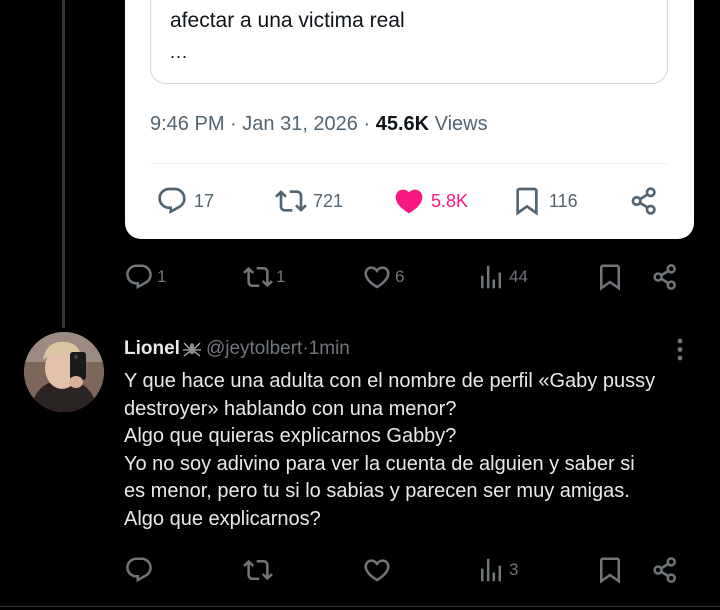  I want to click on reply-text-line: destroyer» hablando con una menor?, so click(290, 408).